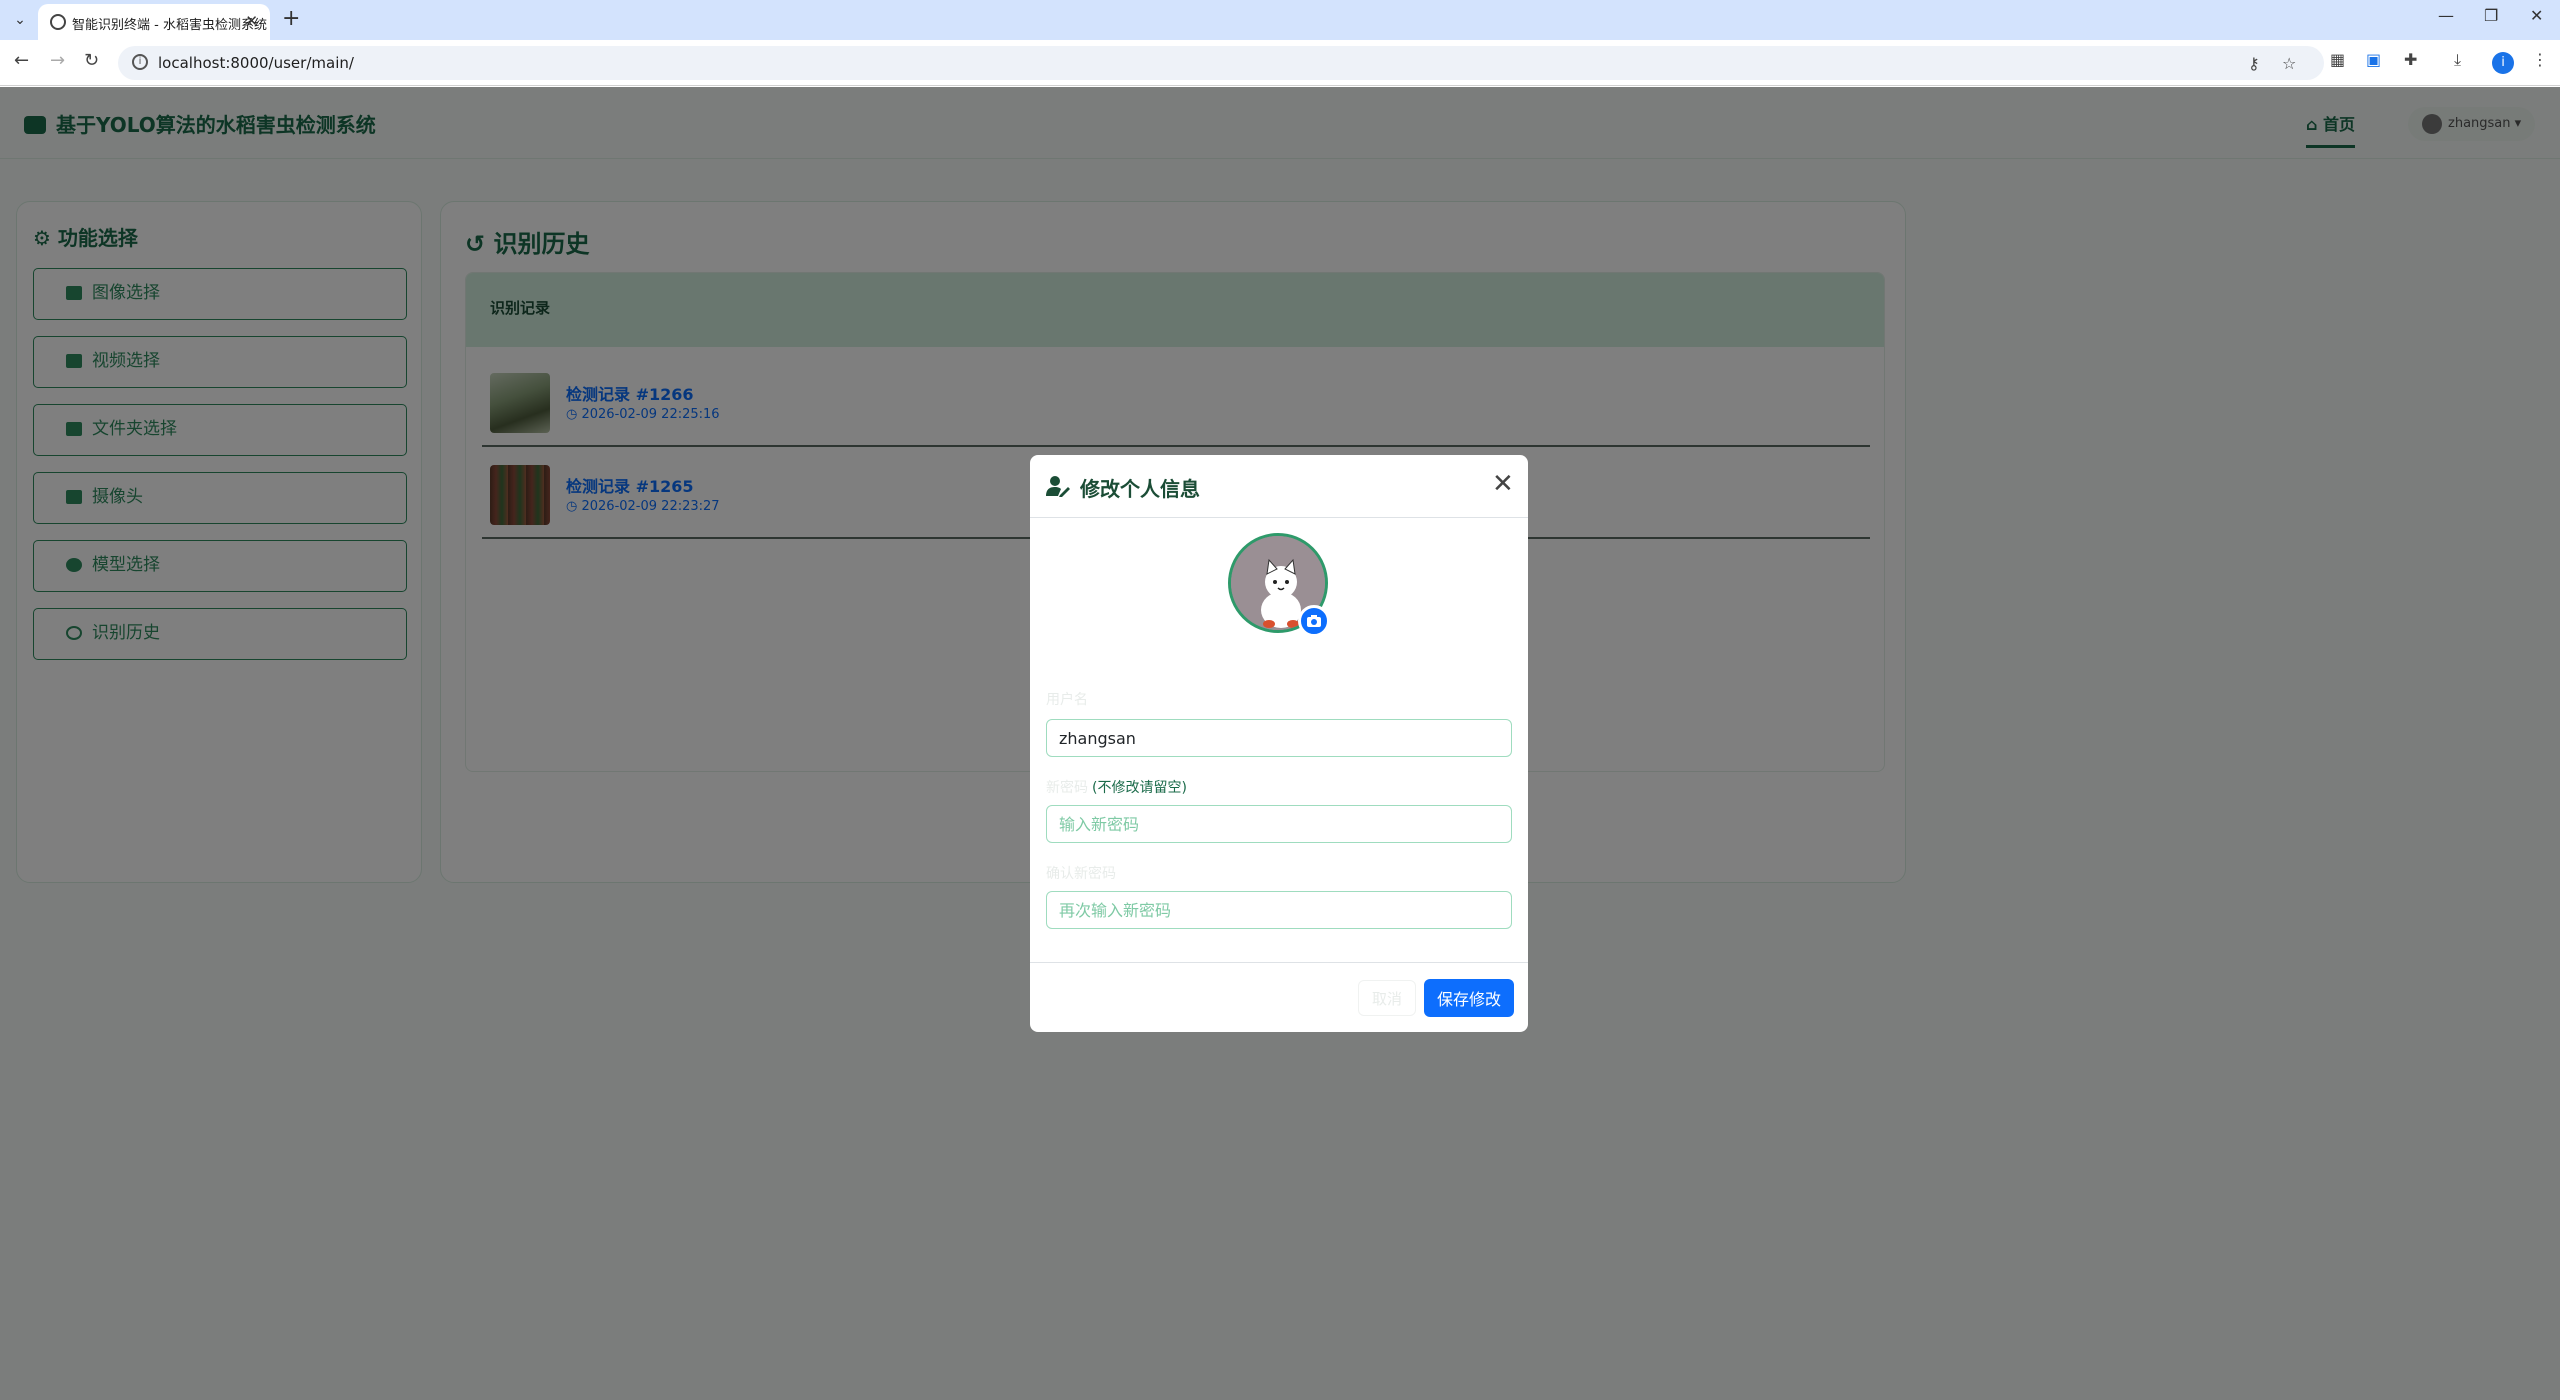 This screenshot has width=2560, height=1400. Describe the element at coordinates (91, 60) in the screenshot. I see `reload-icon: ↻` at that location.